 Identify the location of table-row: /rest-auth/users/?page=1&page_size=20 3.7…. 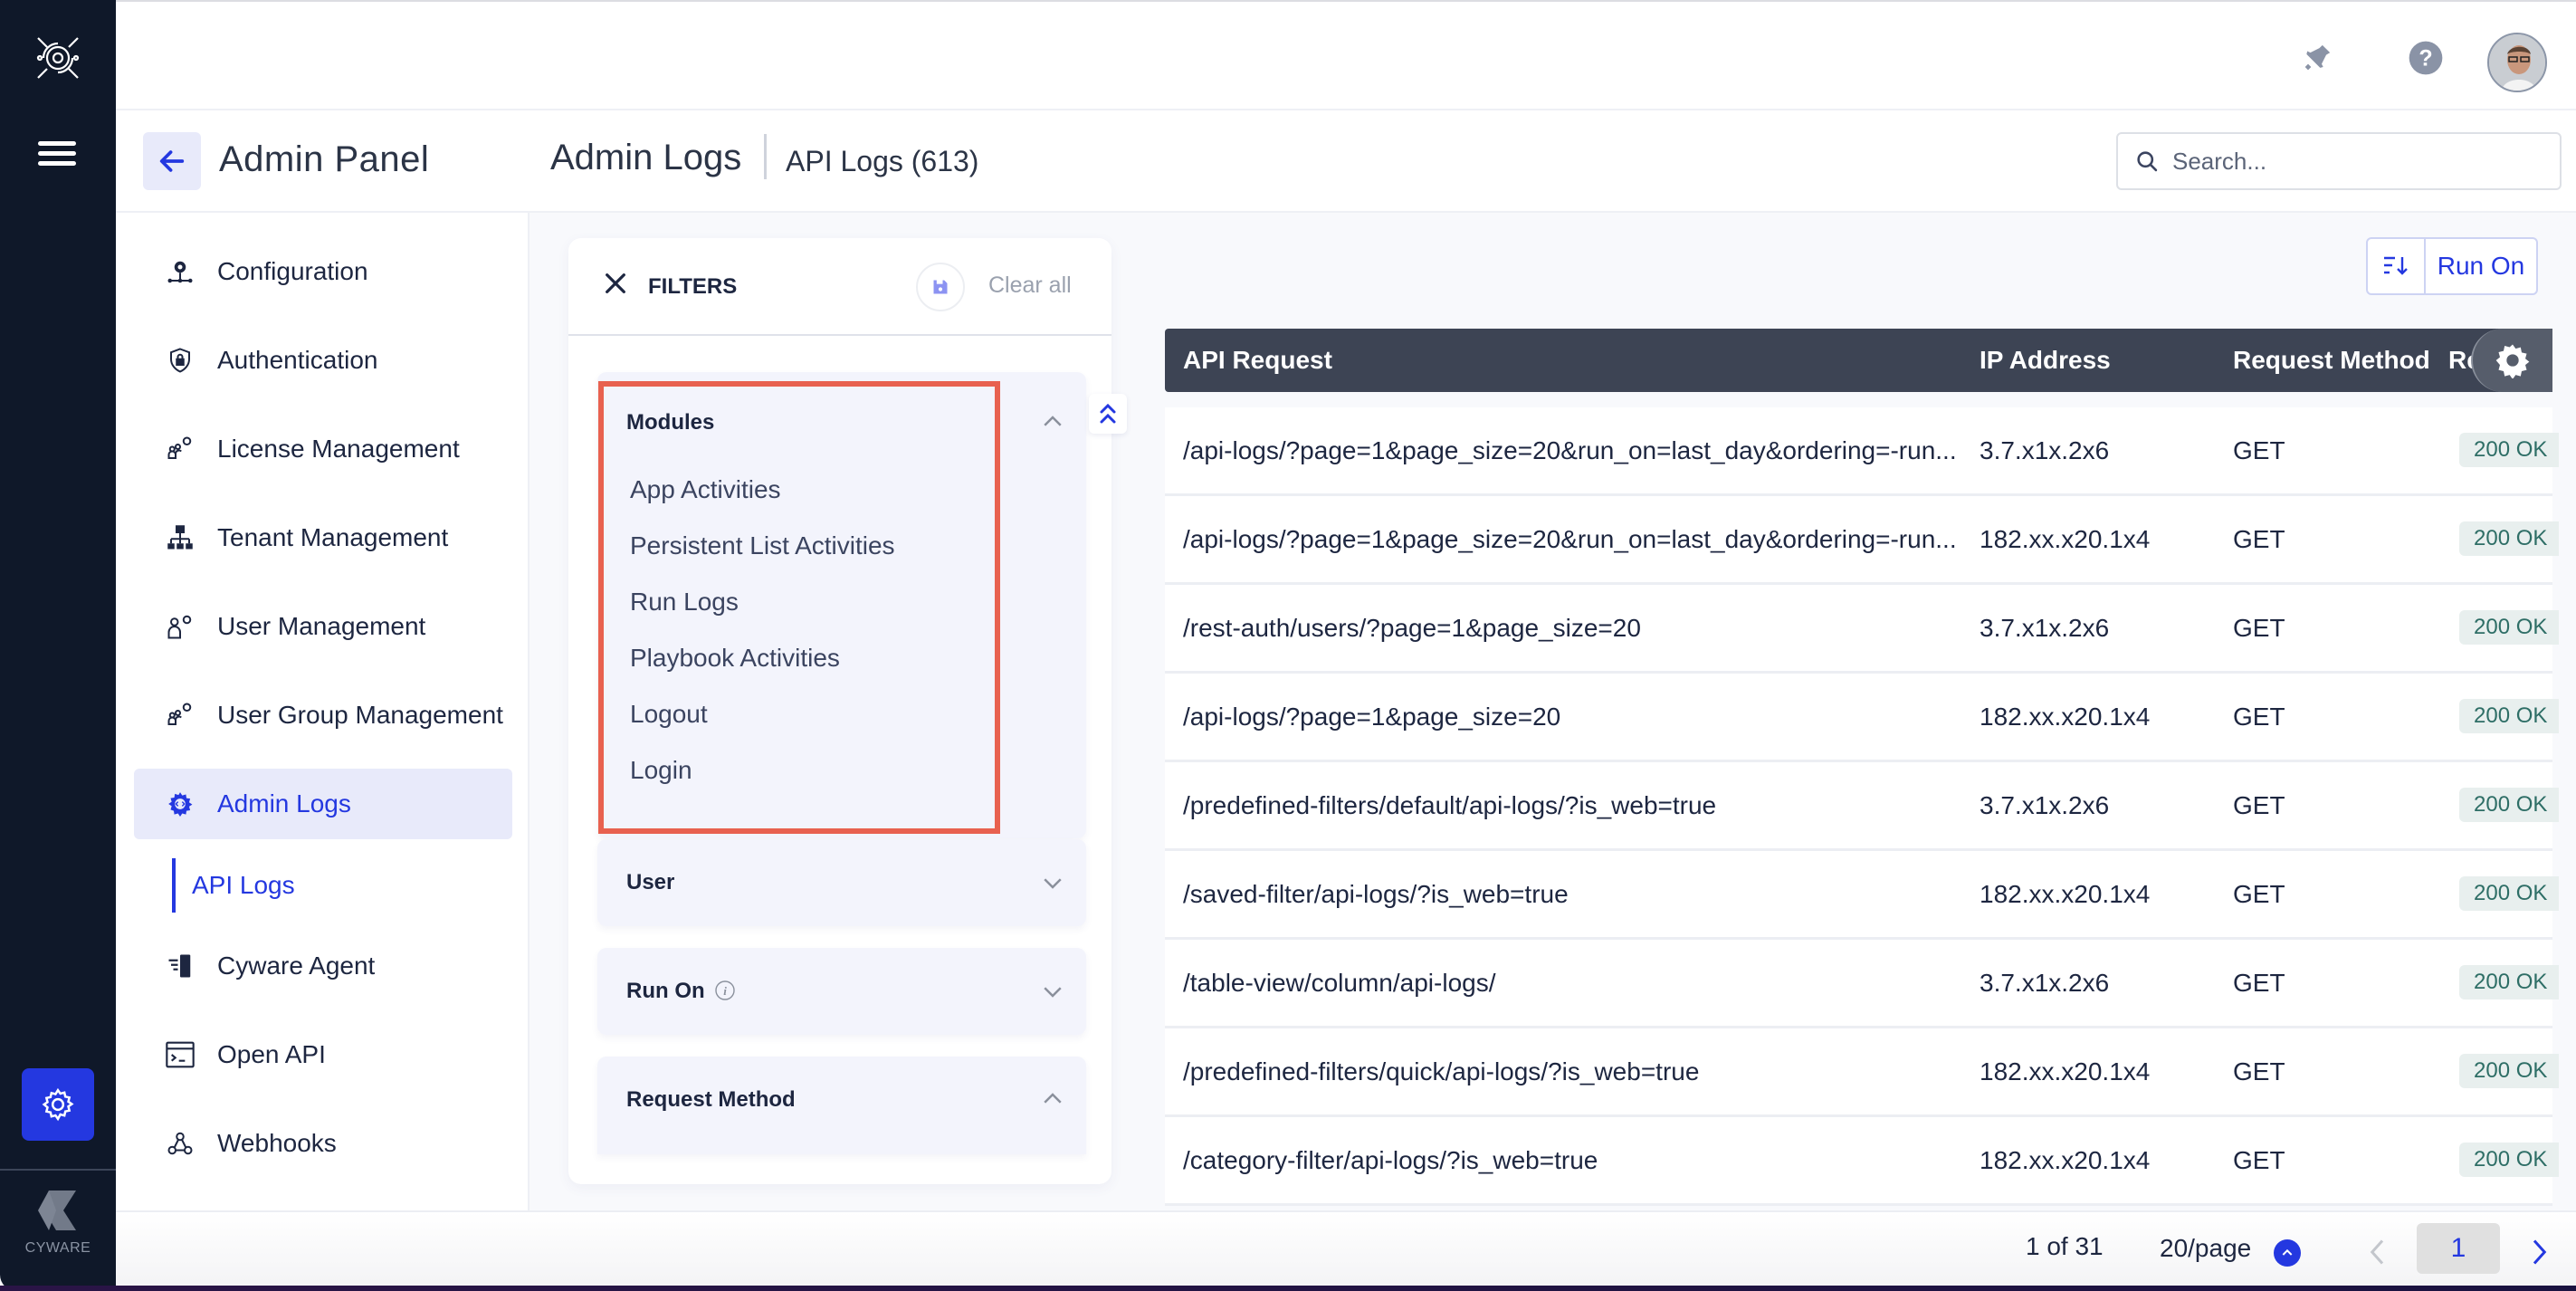
(1862, 629).